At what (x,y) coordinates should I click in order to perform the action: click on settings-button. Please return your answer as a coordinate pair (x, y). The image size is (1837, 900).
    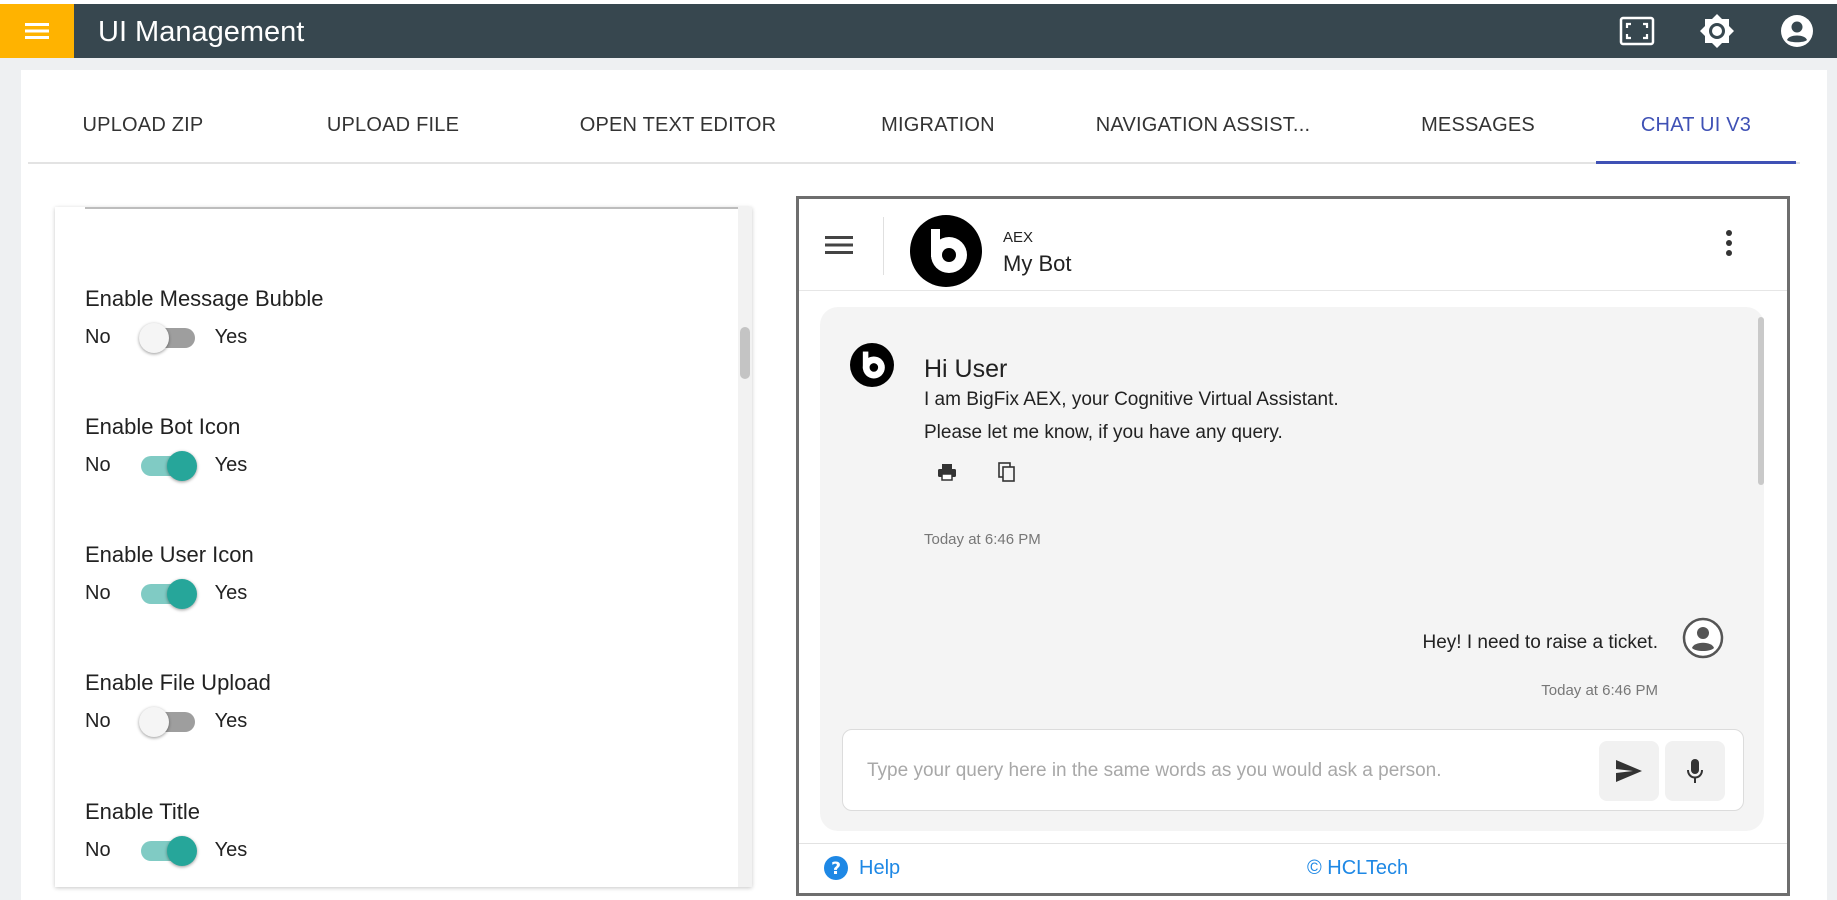
    Looking at the image, I should click on (1717, 31).